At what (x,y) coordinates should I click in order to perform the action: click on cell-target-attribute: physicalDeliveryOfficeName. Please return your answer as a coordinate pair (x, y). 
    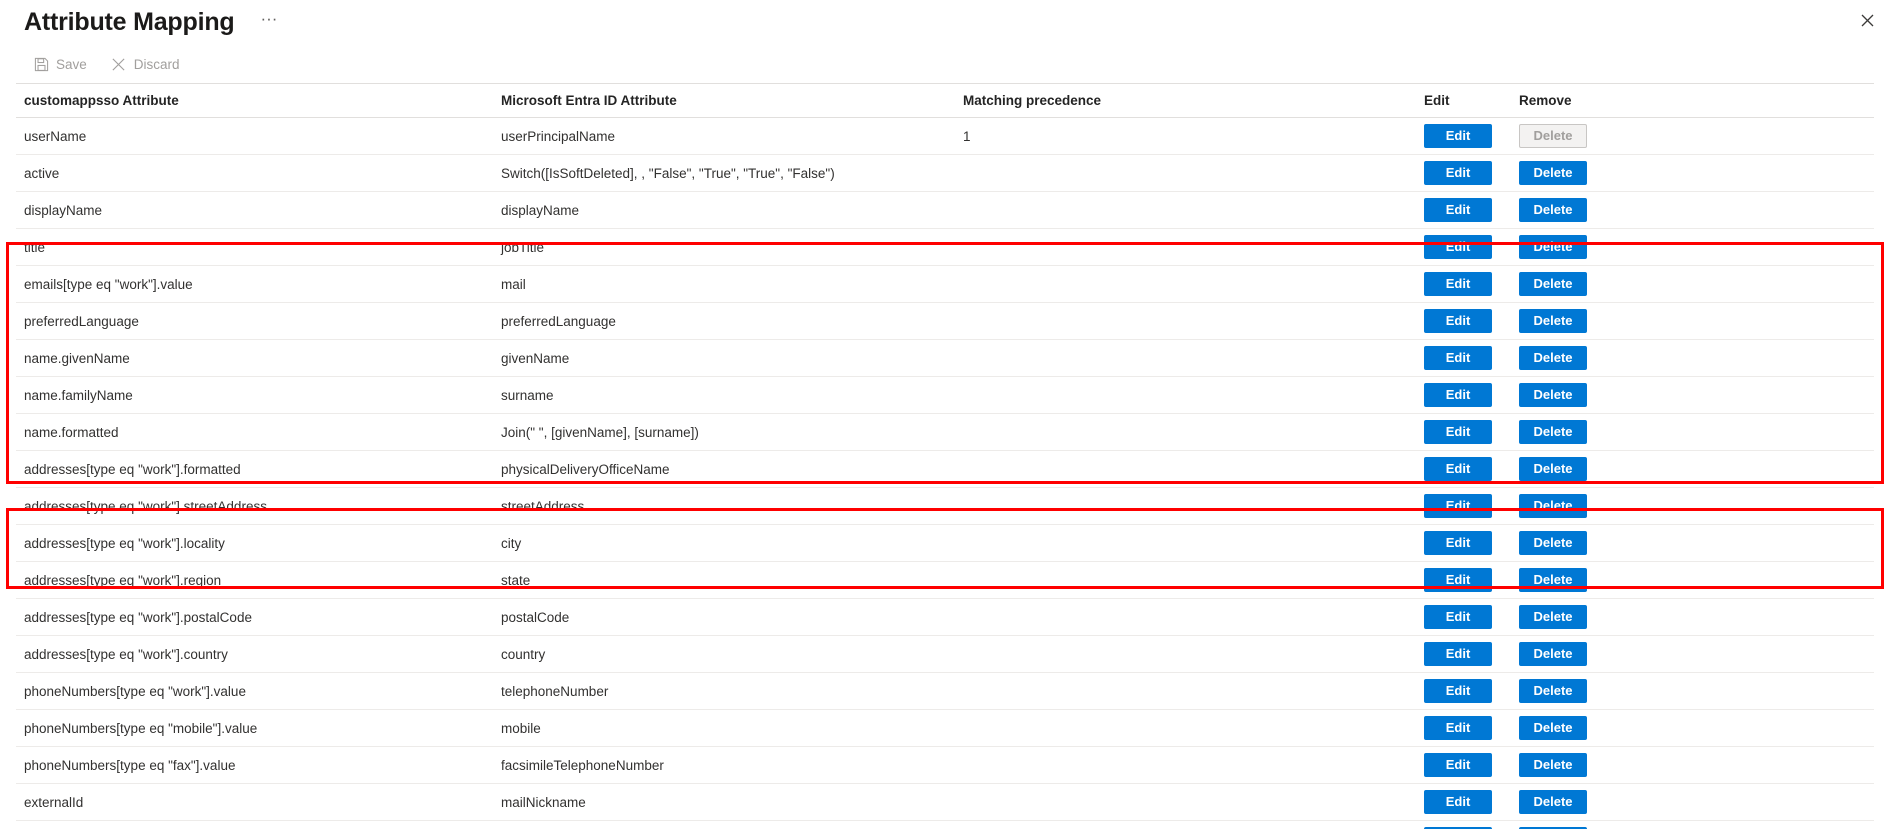
    Looking at the image, I should click on (724, 469).